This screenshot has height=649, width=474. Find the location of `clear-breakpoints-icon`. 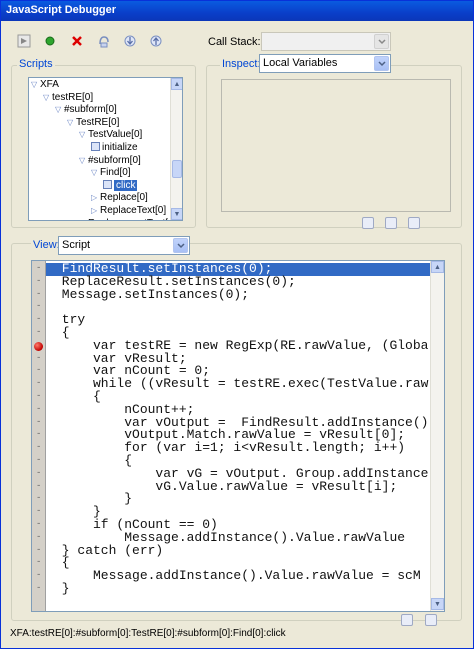

clear-breakpoints-icon is located at coordinates (431, 620).